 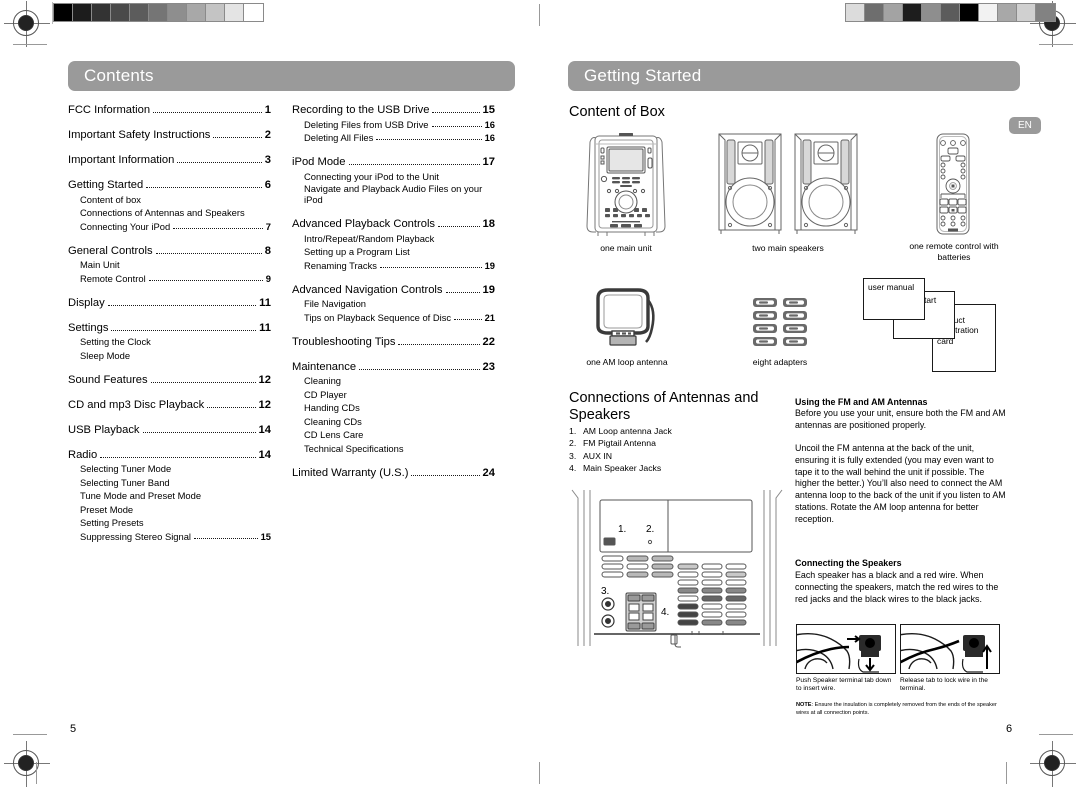 What do you see at coordinates (665, 612) in the screenshot?
I see `svg-text: 4.` at bounding box center [665, 612].